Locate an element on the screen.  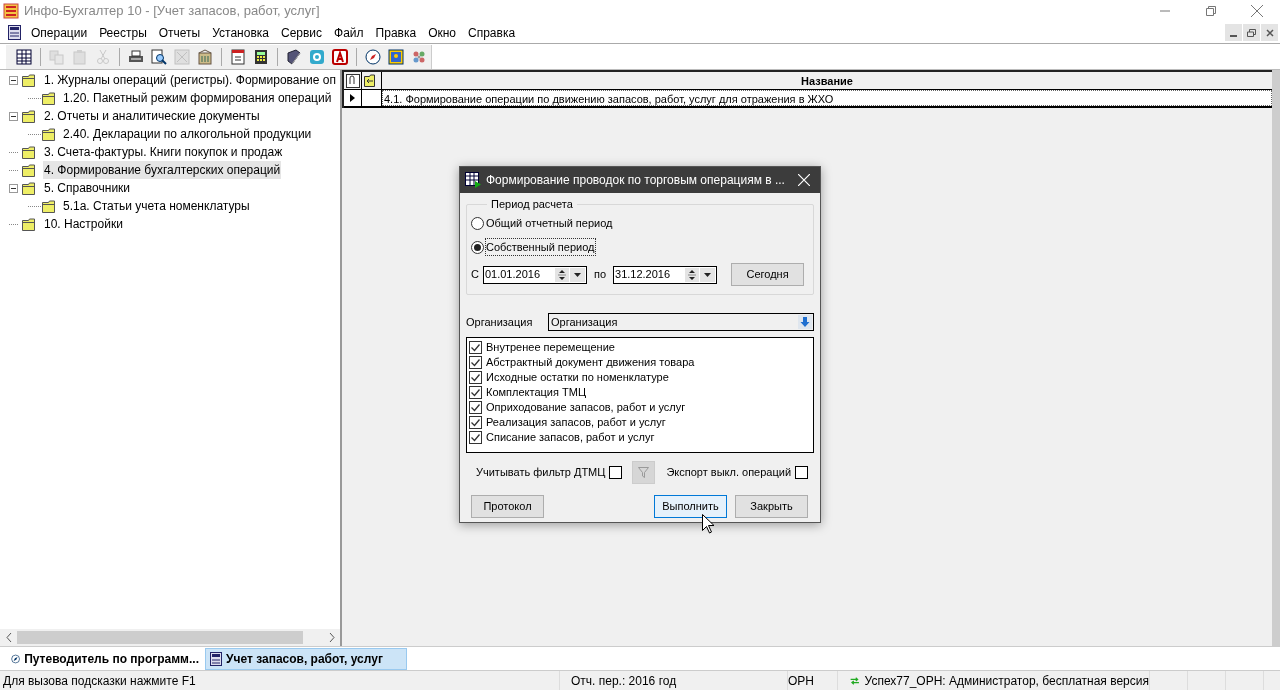
list-item: Комплектация ТМЦ is located at coordinates (536, 392).